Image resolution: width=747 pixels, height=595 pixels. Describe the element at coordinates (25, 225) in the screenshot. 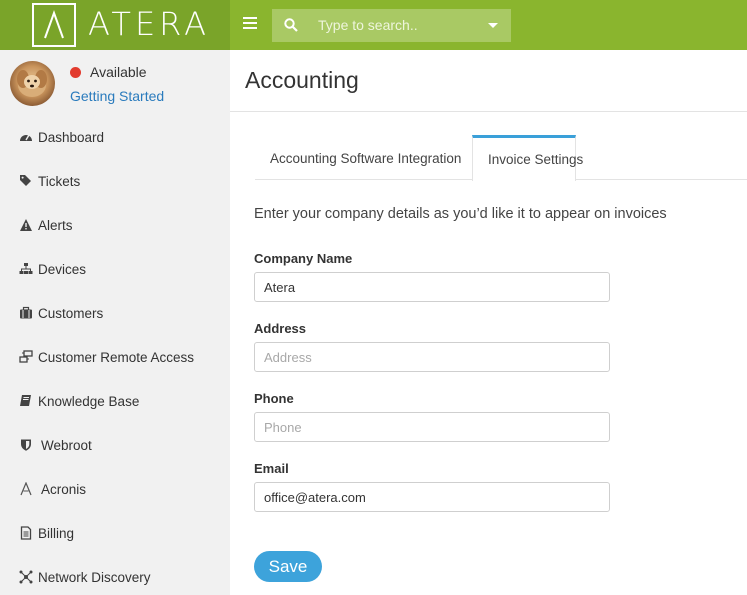

I see `warning-icon` at that location.